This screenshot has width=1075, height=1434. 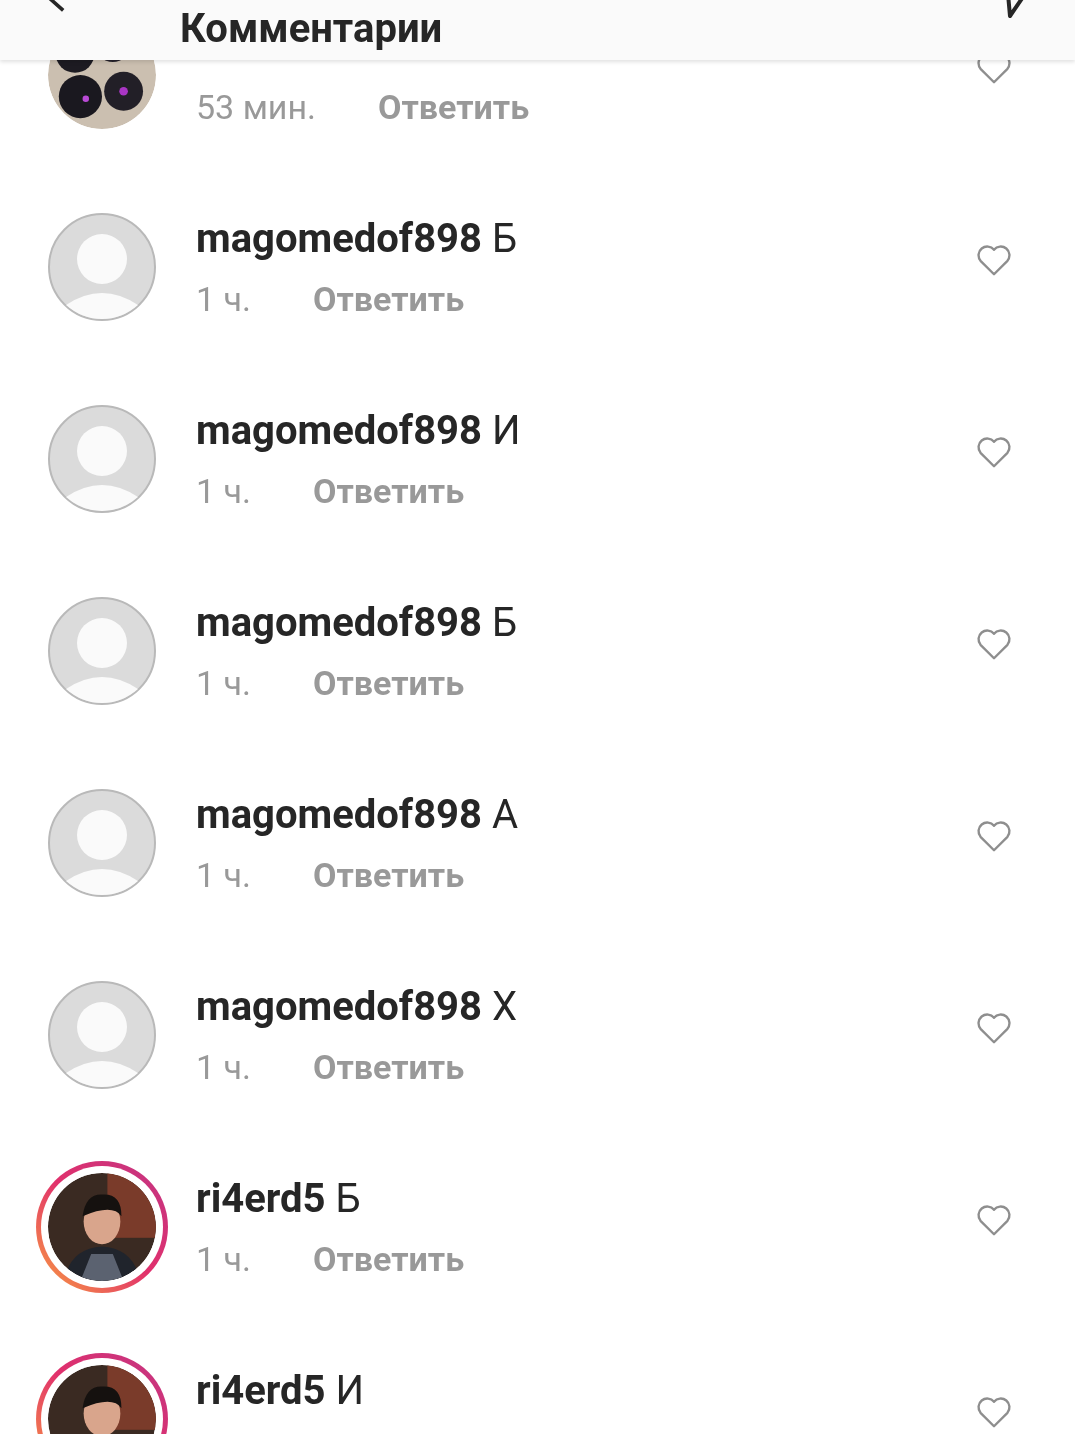 What do you see at coordinates (278, 1199) in the screenshot?
I see `comment-text: ri4erd5 Б` at bounding box center [278, 1199].